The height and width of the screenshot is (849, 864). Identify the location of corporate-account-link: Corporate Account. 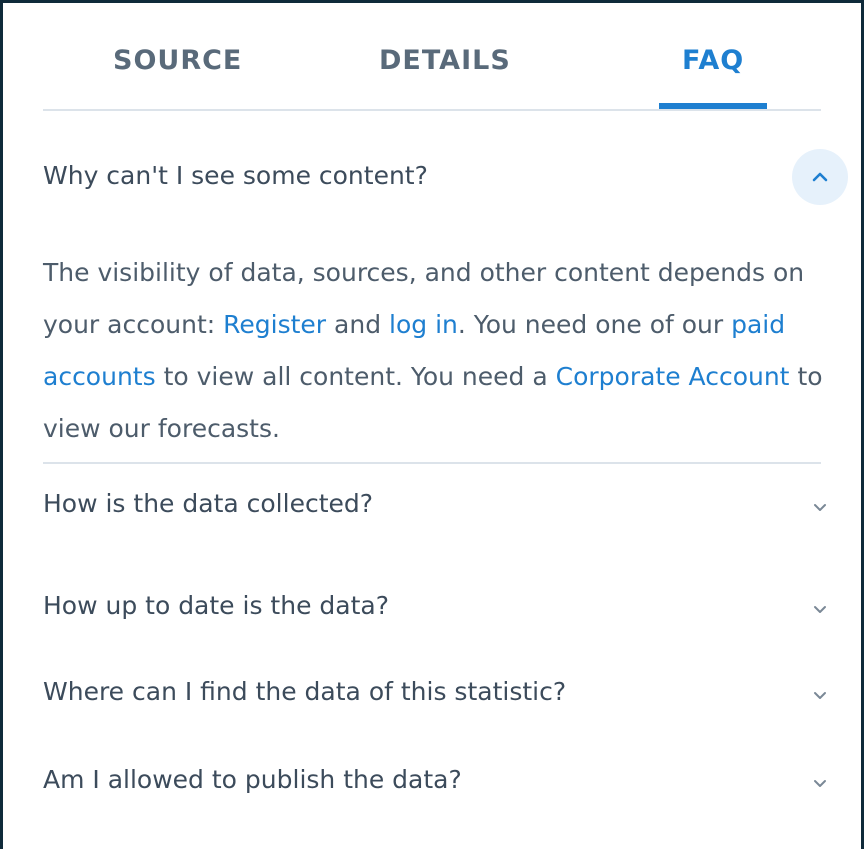
(673, 376).